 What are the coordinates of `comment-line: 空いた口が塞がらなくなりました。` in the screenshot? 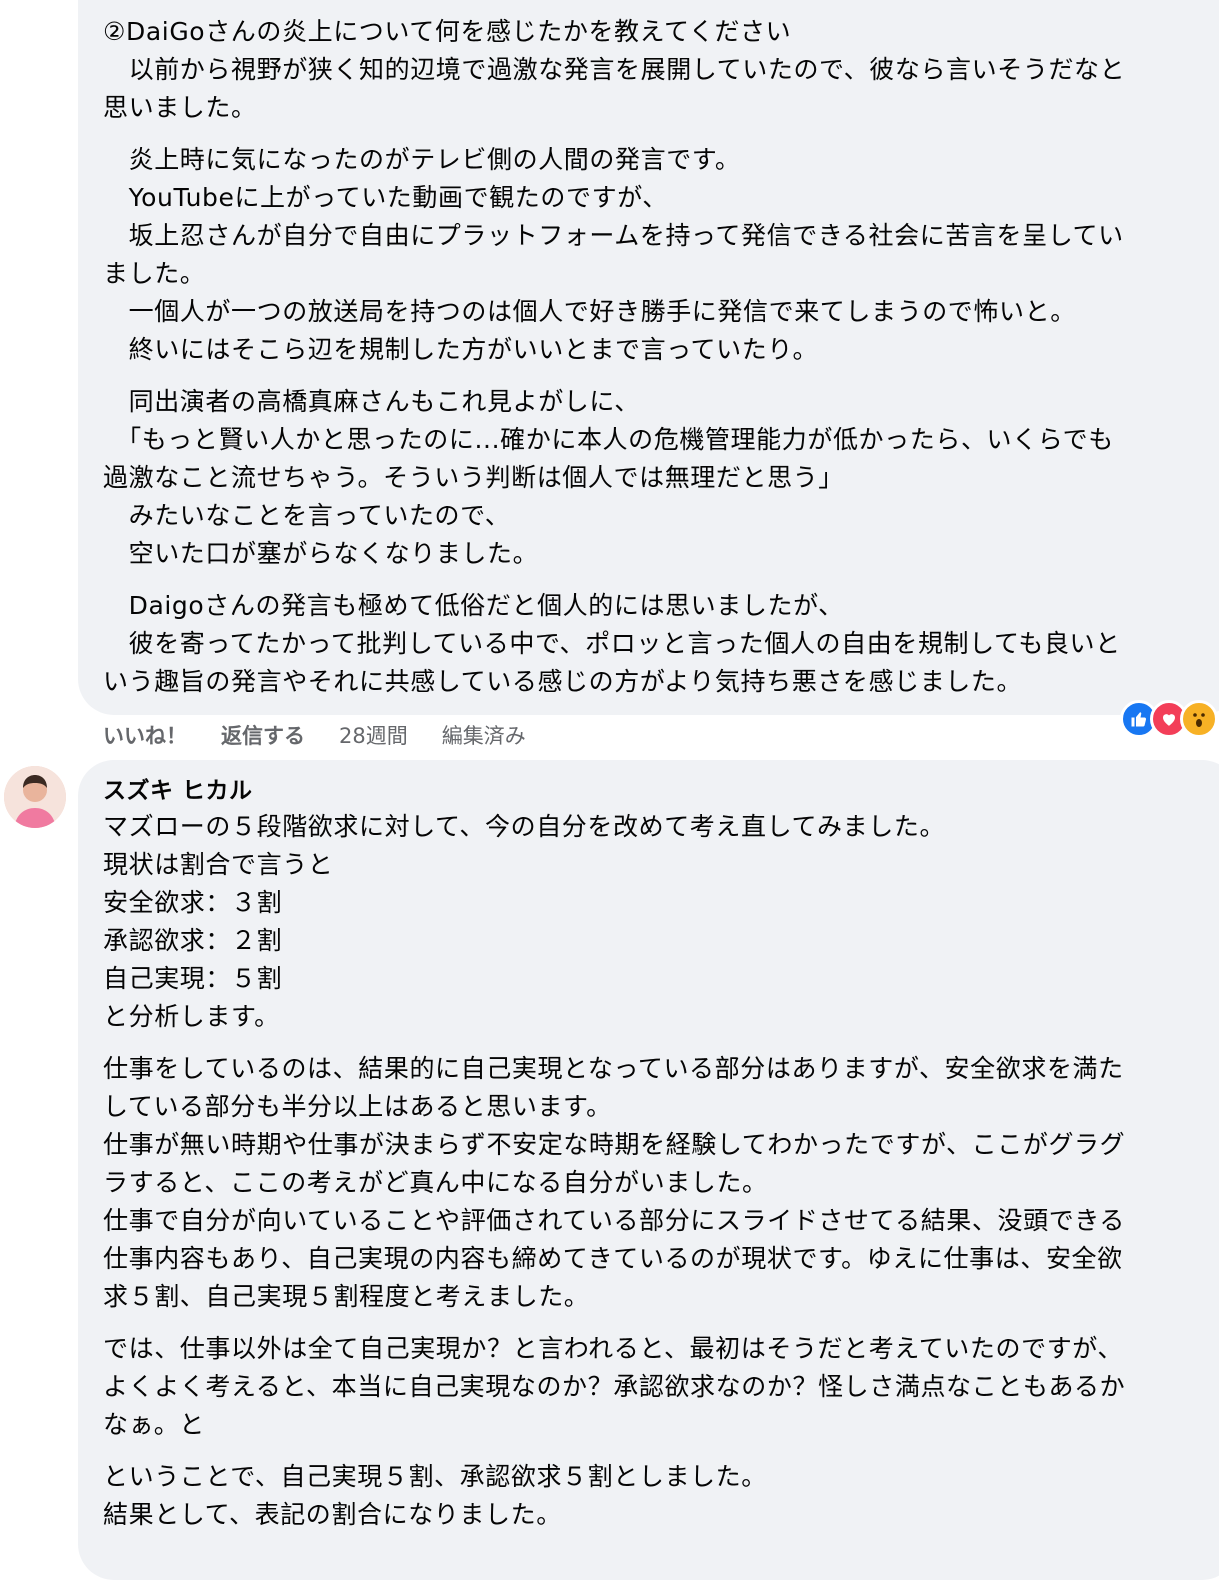 It's located at (321, 553).